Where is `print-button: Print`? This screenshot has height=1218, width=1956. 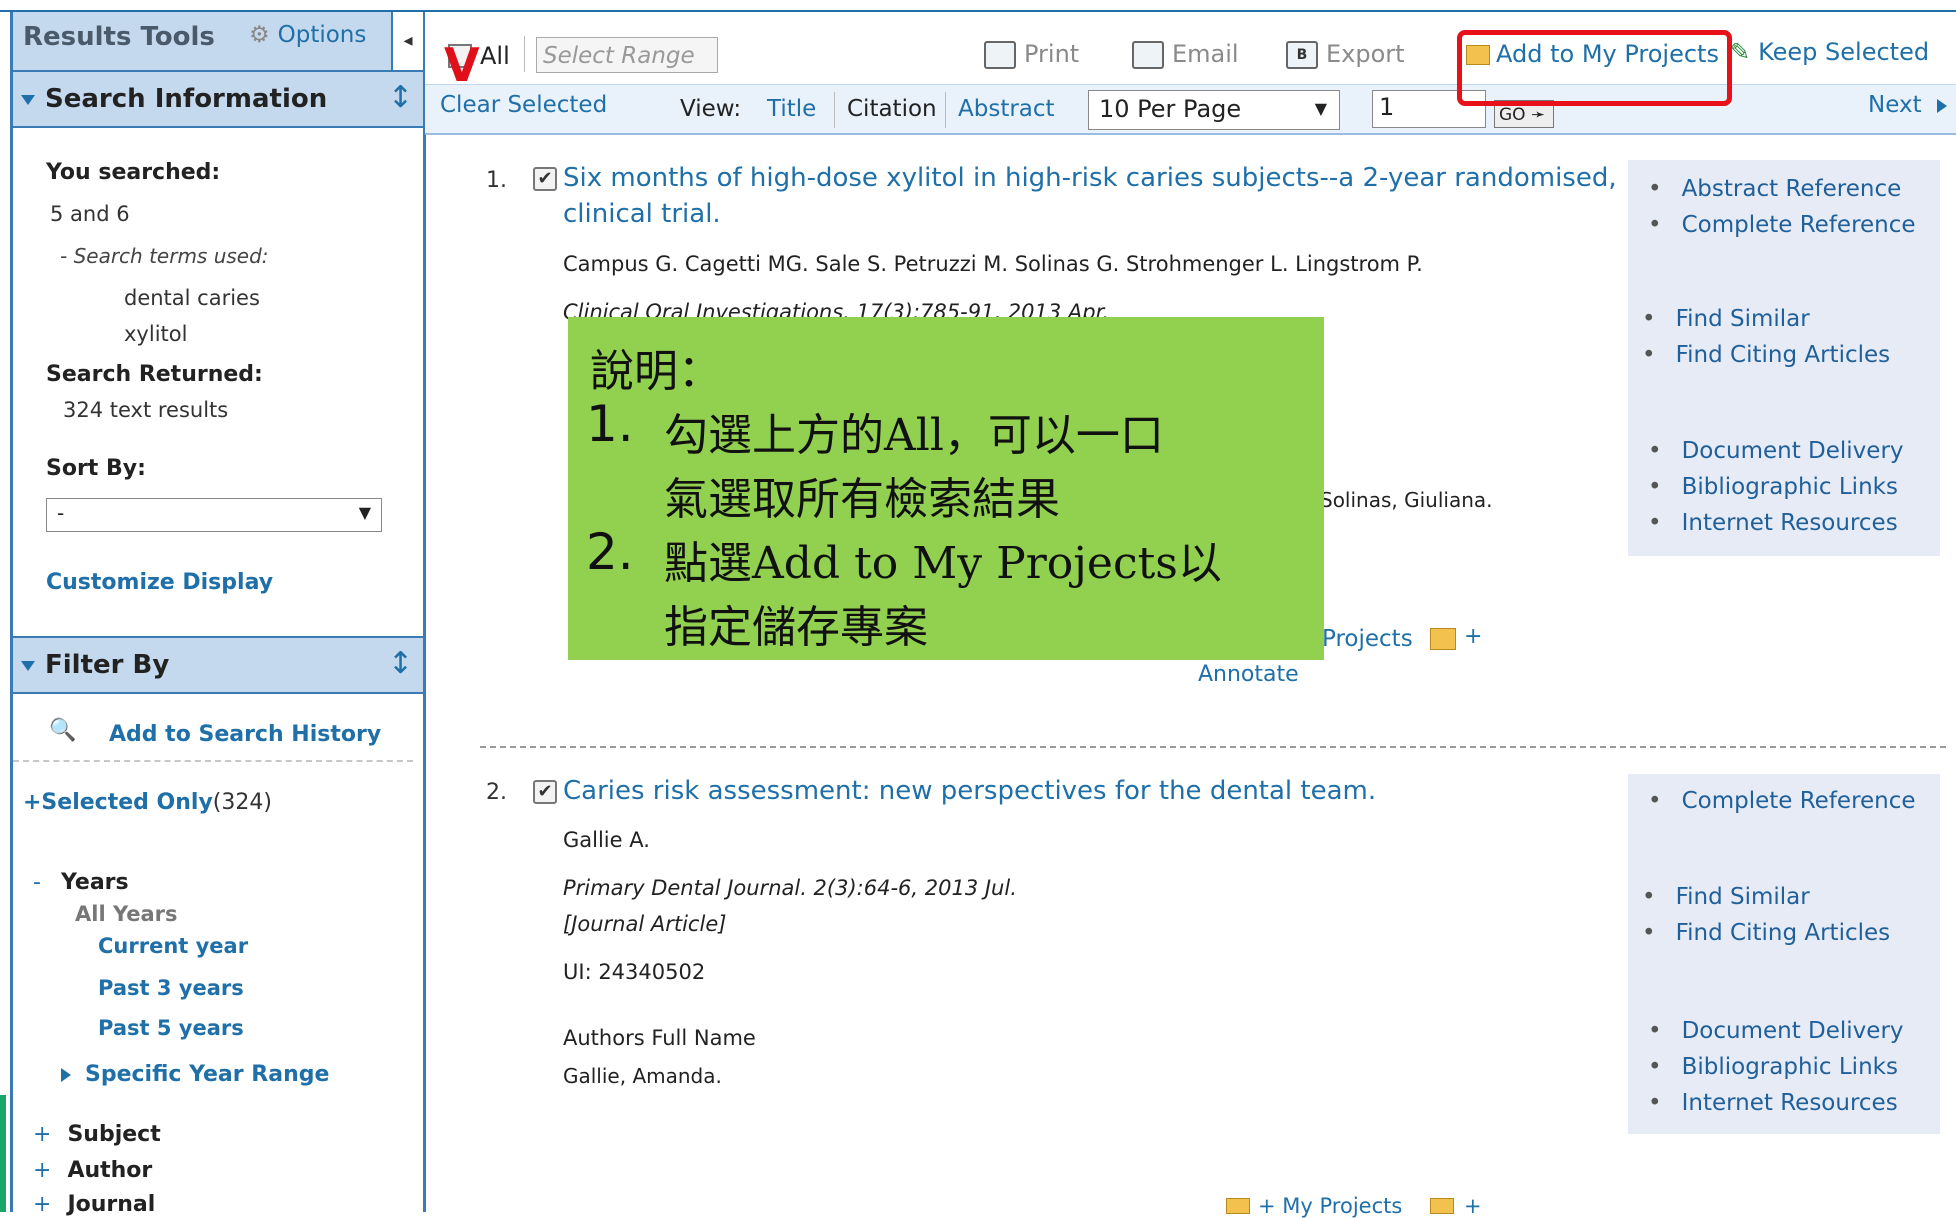 print-button: Print is located at coordinates (1031, 54).